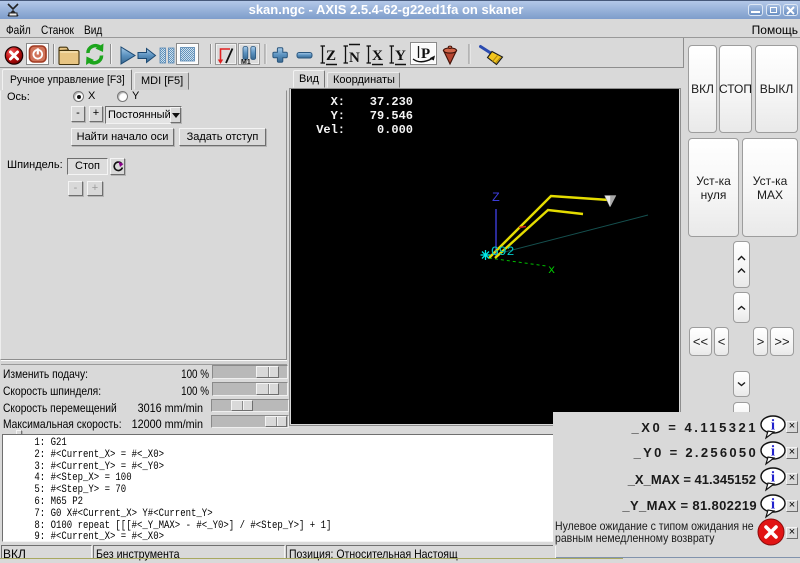 Image resolution: width=800 pixels, height=563 pixels. I want to click on svg-text: N, so click(354, 58).